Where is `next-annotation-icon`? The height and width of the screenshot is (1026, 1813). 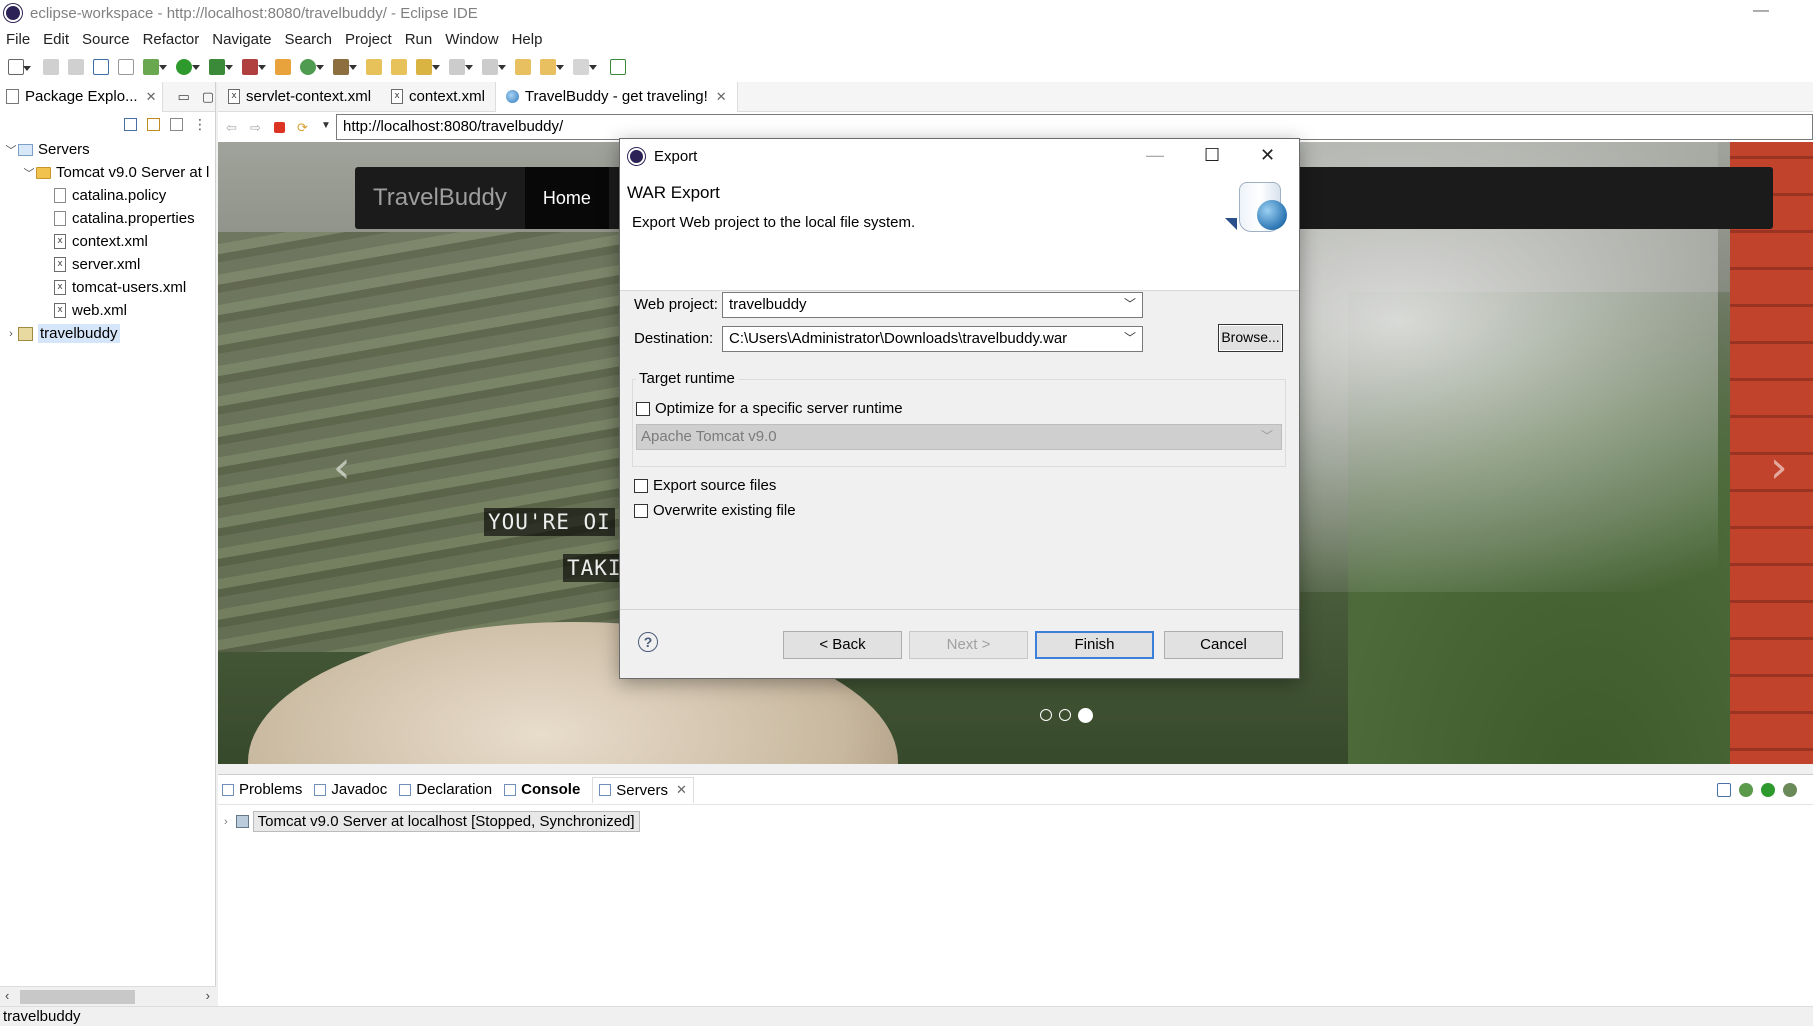
next-annotation-icon is located at coordinates (461, 67).